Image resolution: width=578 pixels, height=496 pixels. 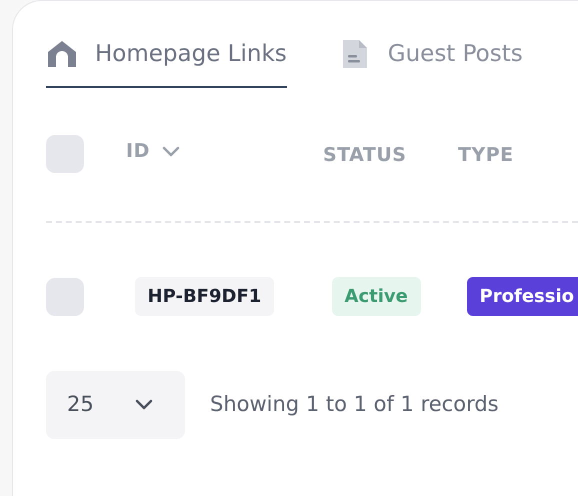 I want to click on records-summary: Showing 1 to 1 of 1 records, so click(x=354, y=404).